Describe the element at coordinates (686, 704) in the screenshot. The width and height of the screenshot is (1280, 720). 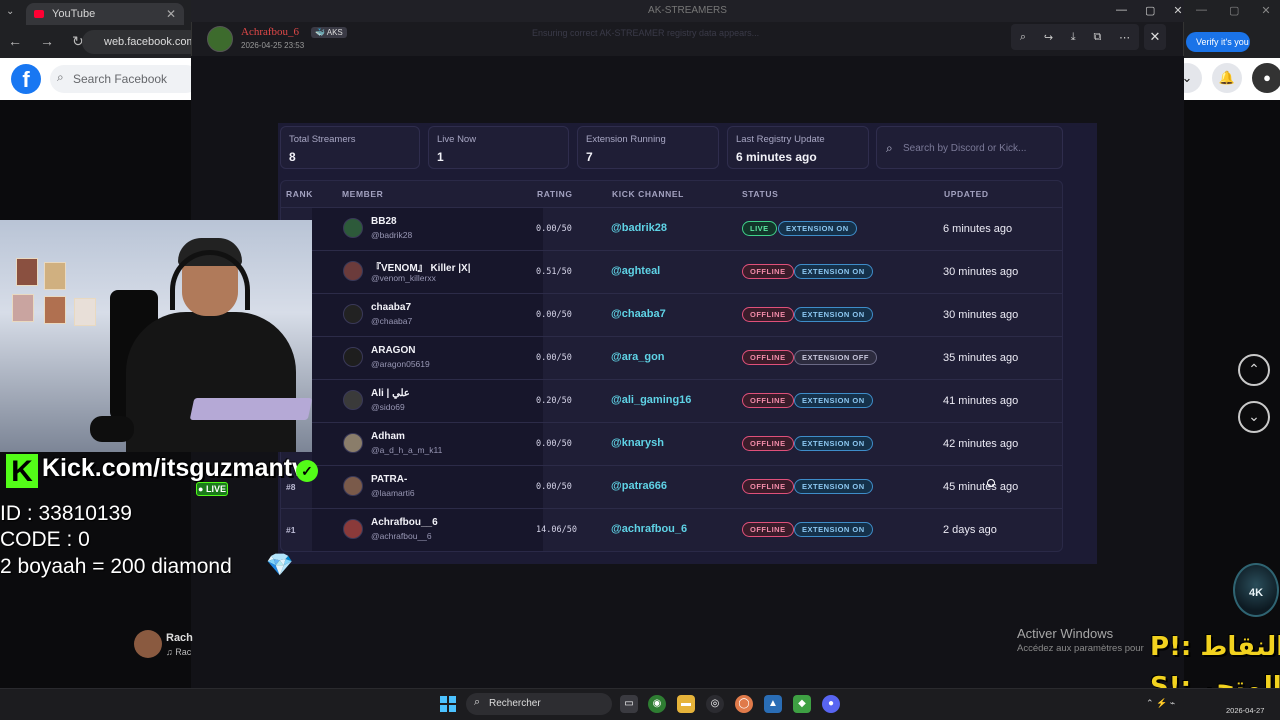
I see `file-explorer-icon: ▬` at that location.